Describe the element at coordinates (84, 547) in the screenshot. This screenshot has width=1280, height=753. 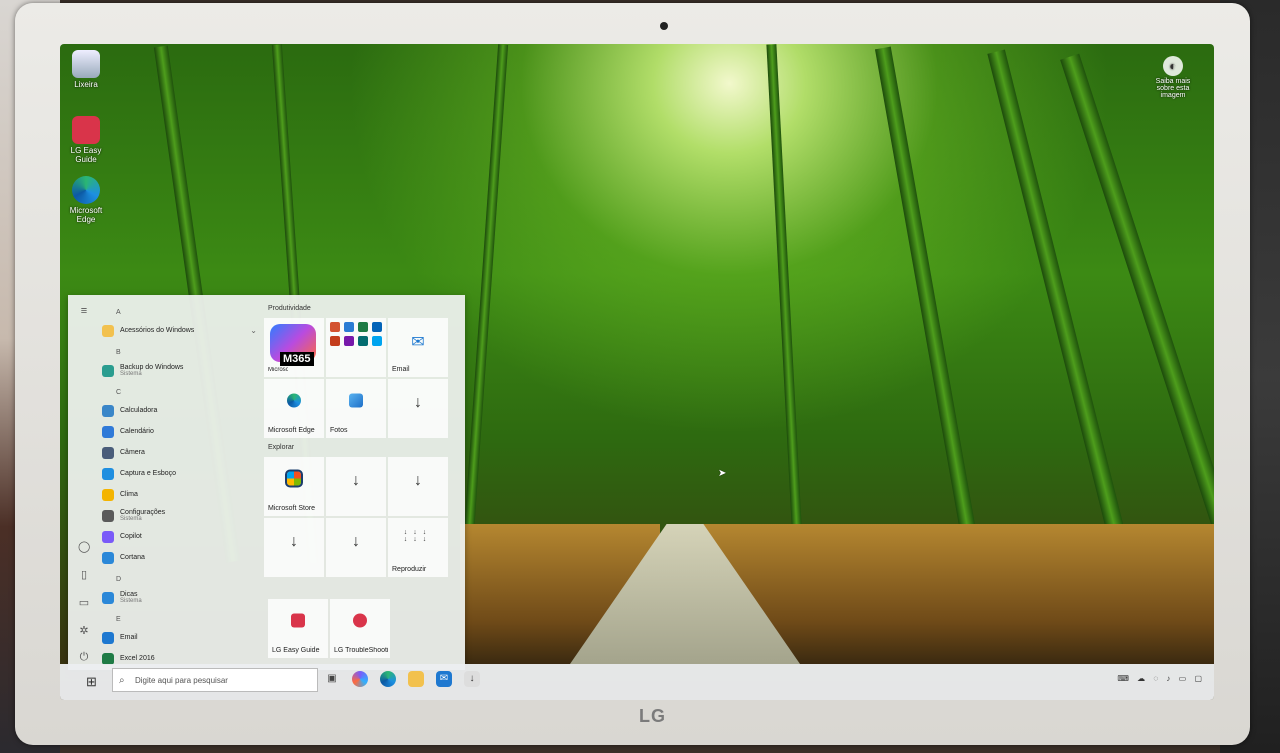
I see `user-account-icon: ◯` at that location.